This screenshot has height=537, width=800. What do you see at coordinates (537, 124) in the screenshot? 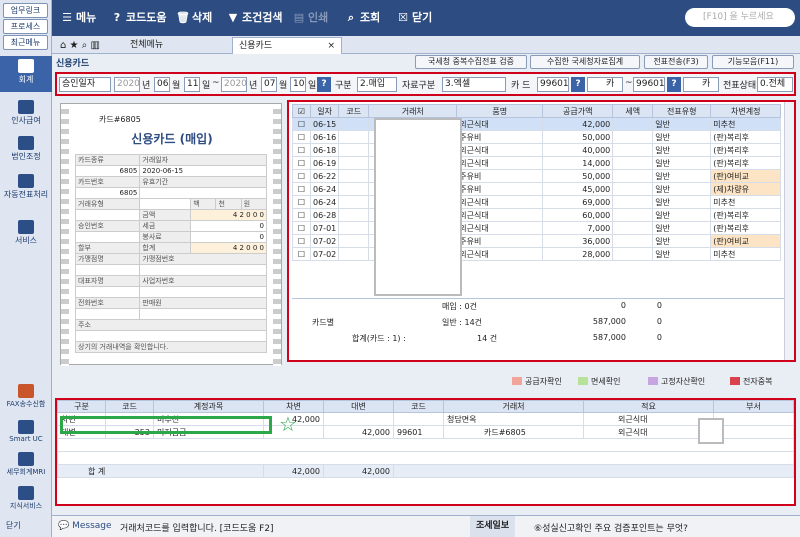
I see `transaction-row: ☐ 06-15 외근식대 42,000 일반 미추천` at bounding box center [537, 124].